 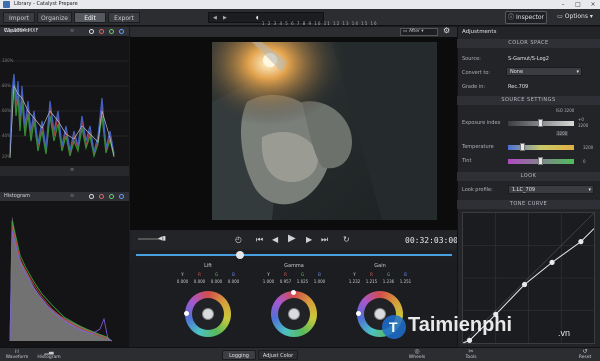 What do you see at coordinates (111, 31) in the screenshot?
I see `green-dot` at bounding box center [111, 31].